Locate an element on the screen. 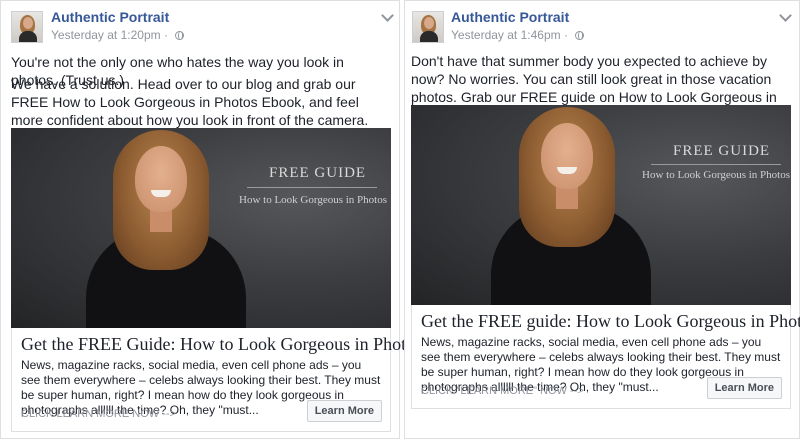 Image resolution: width=800 pixels, height=439 pixels. post-timestamp: Yesterday at 1:46pm · is located at coordinates (518, 35).